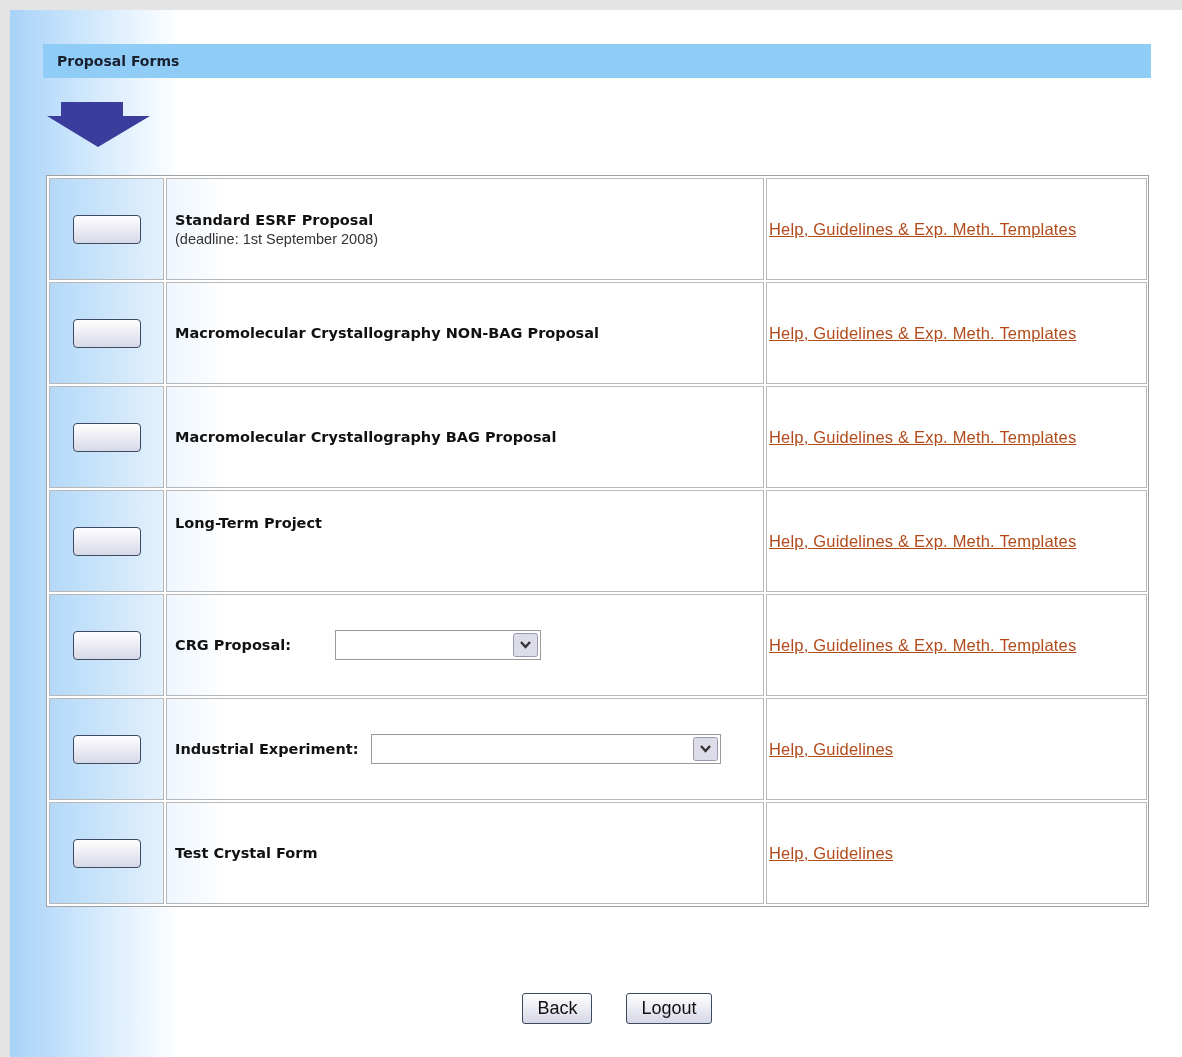 The width and height of the screenshot is (1182, 1057). I want to click on proposal-title: CRG Proposal:, so click(233, 645).